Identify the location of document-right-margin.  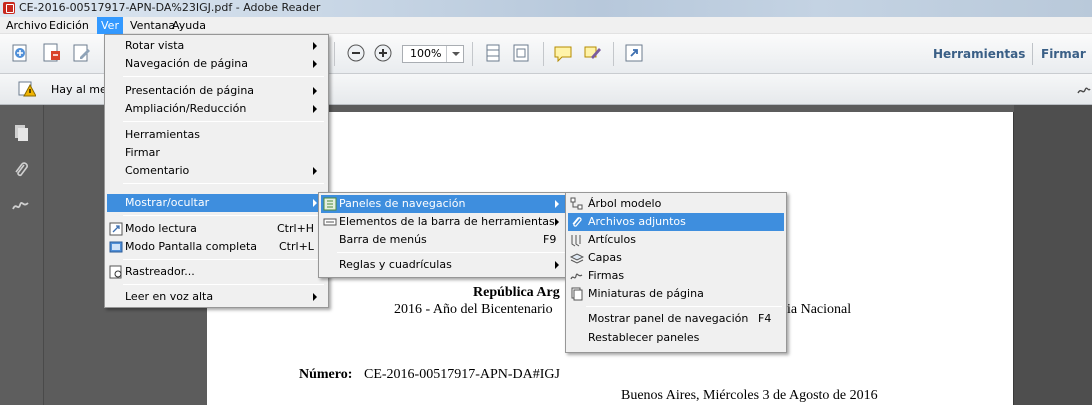
(1053, 255).